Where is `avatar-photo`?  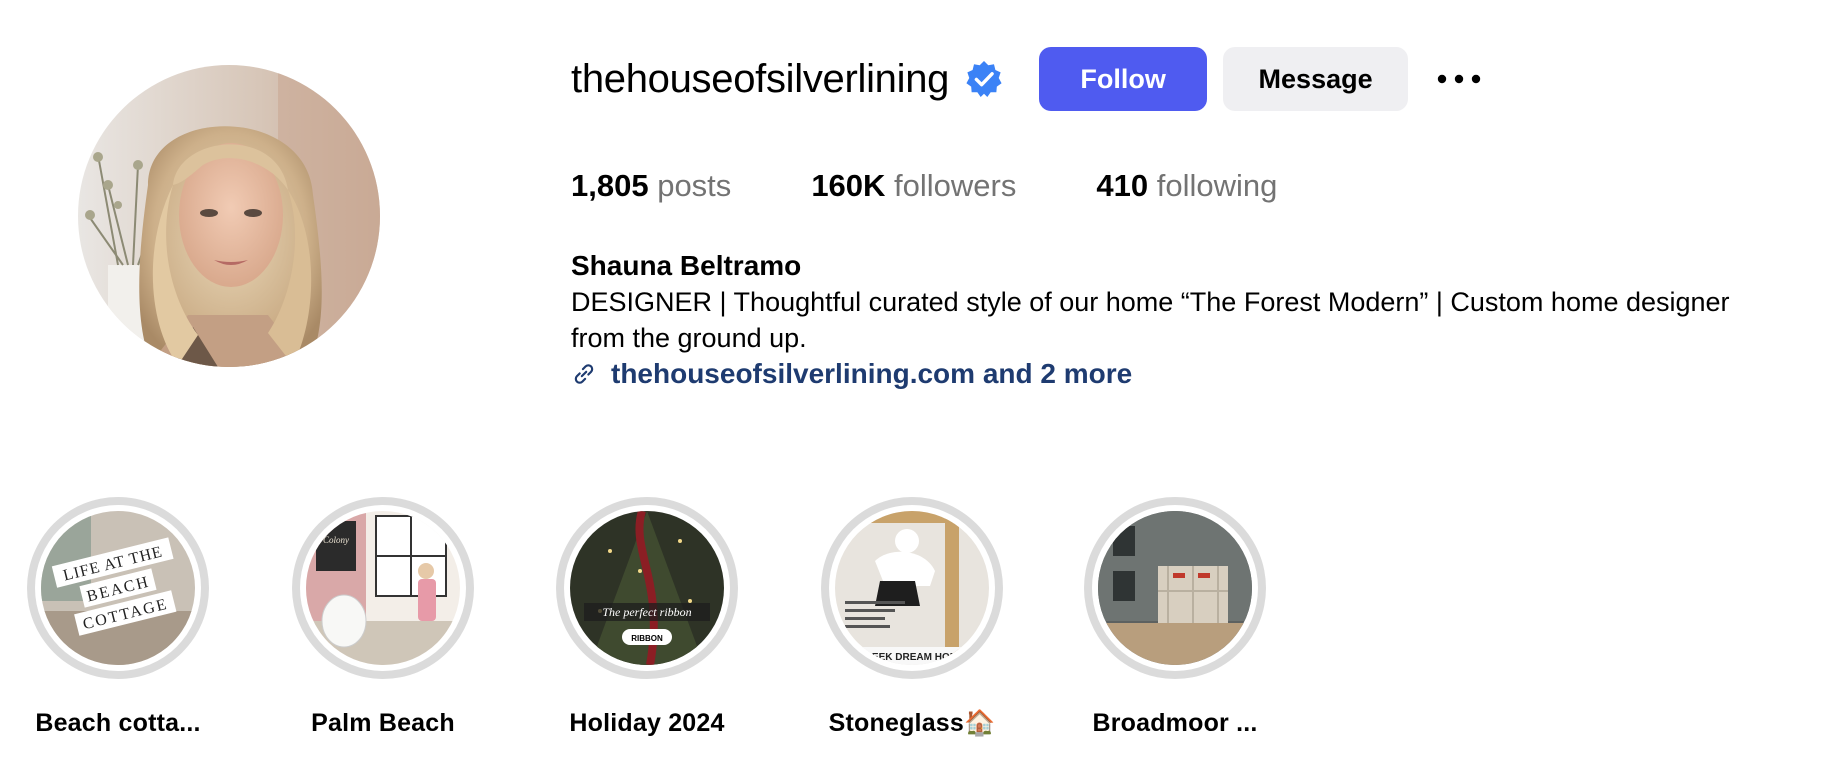 avatar-photo is located at coordinates (229, 216).